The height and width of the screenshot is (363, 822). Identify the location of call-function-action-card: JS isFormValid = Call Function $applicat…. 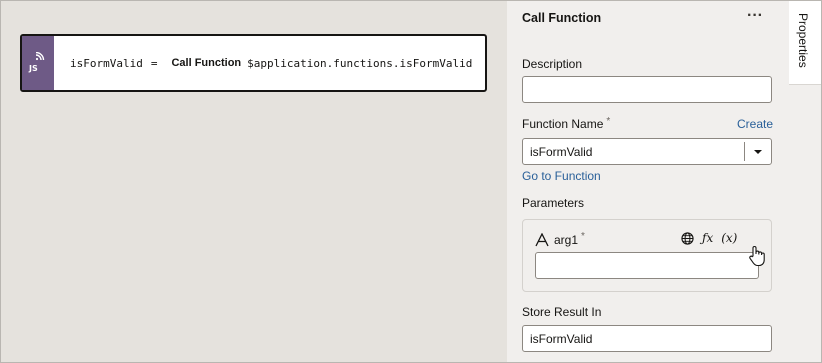
(253, 63).